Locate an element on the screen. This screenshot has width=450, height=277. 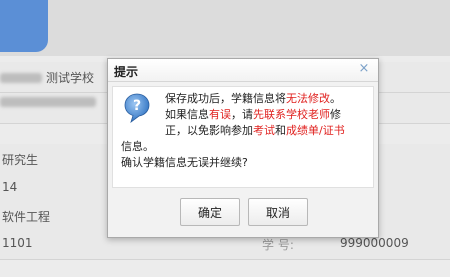
warning-text: 先联系学校老师 is located at coordinates (291, 114).